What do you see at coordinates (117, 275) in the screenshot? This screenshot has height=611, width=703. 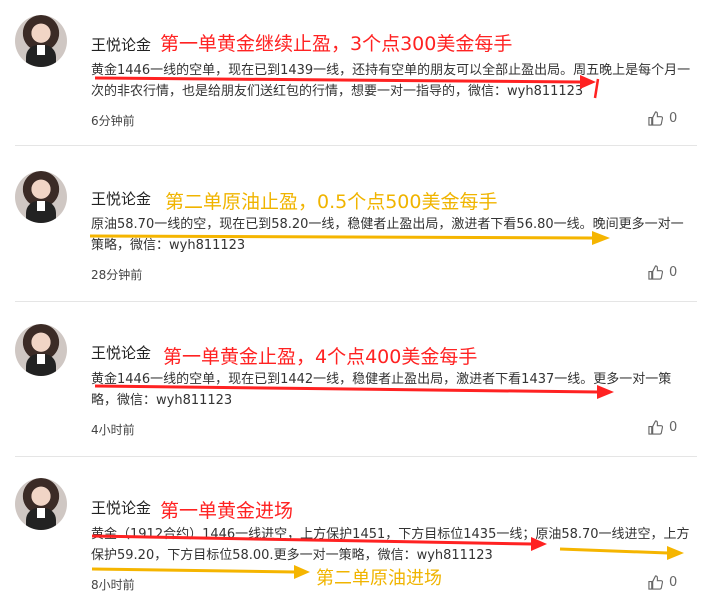 I see `post-time: 28分钟前` at bounding box center [117, 275].